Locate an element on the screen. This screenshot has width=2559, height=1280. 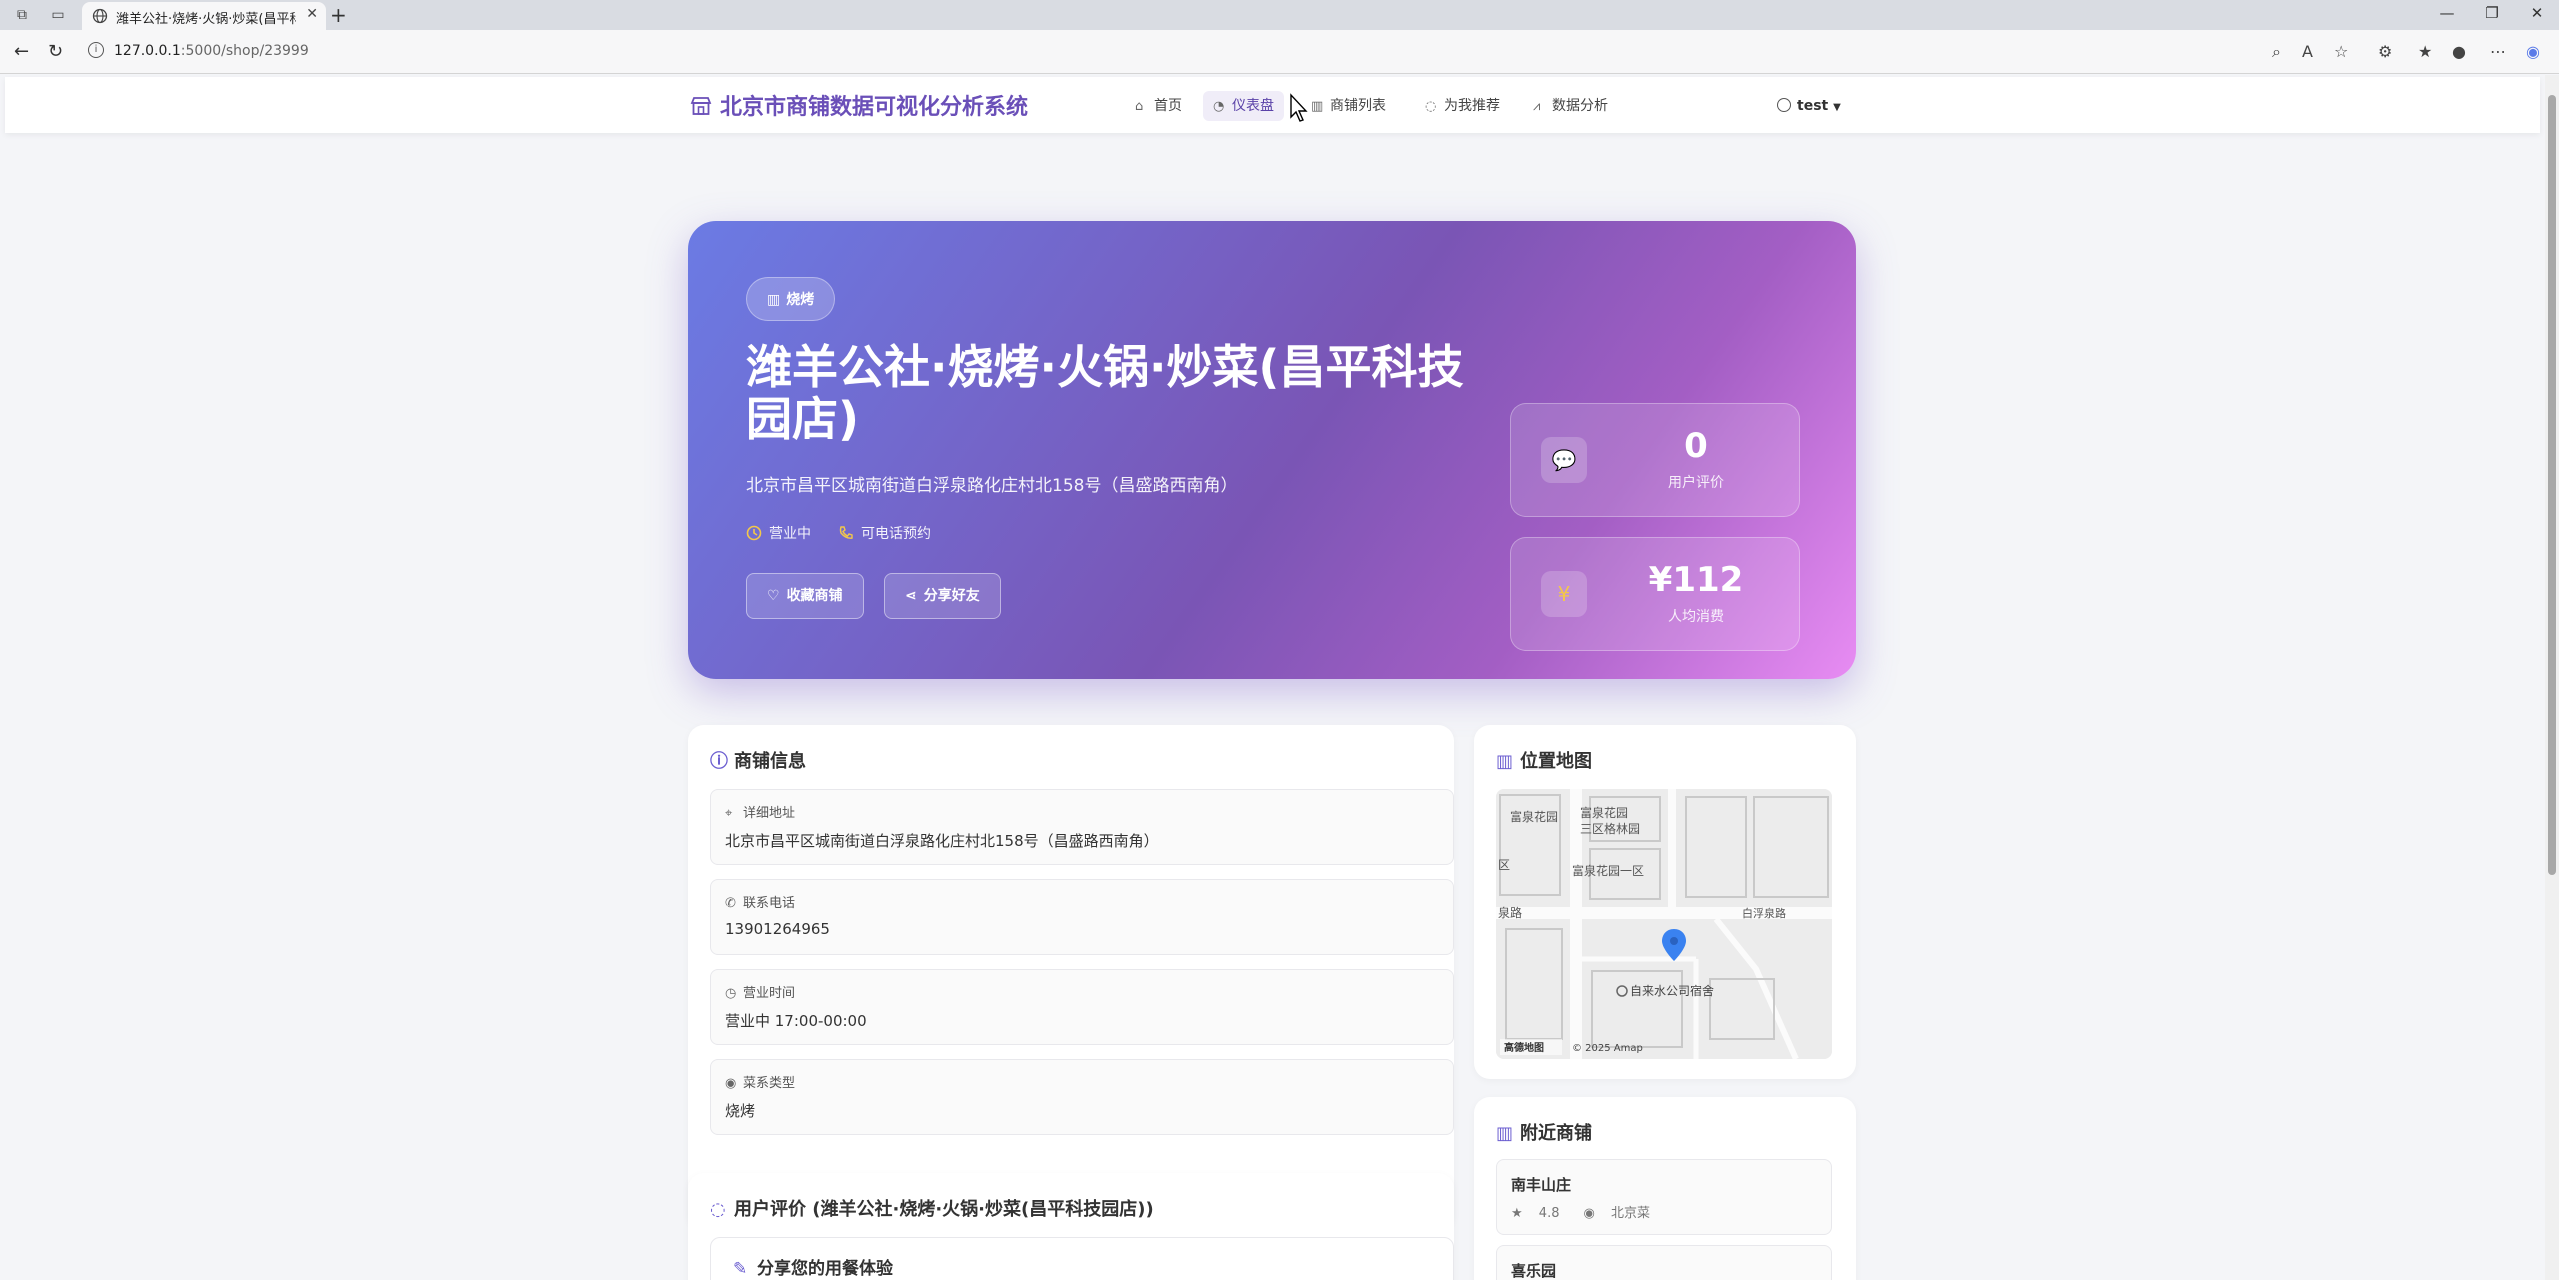
dashboard-icon: ◔ is located at coordinates (1219, 106).